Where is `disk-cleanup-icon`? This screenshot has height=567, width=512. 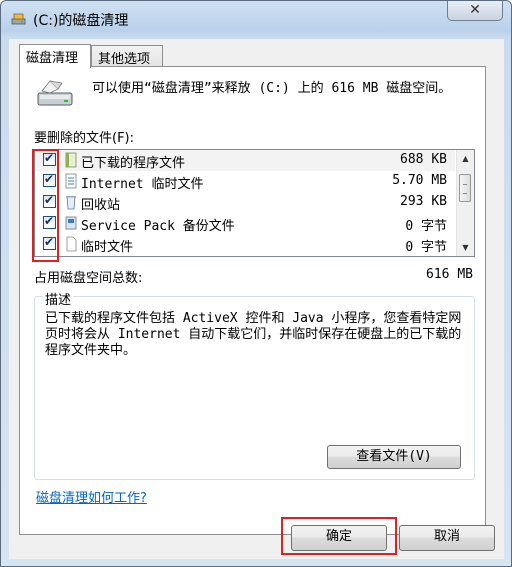
disk-cleanup-icon is located at coordinates (18, 19).